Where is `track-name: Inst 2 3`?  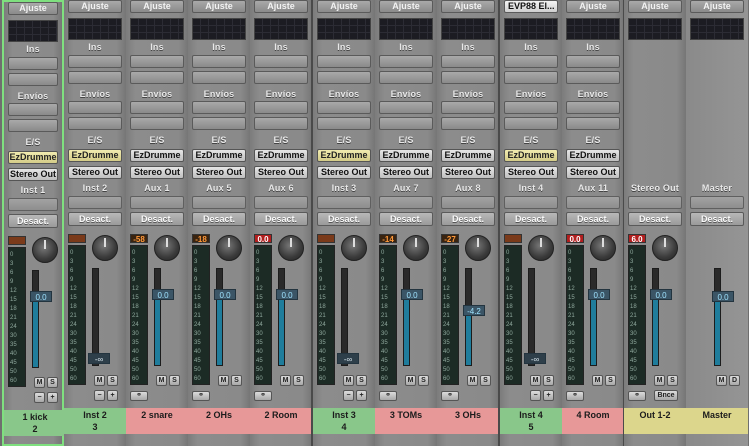
track-name: Inst 2 3 is located at coordinates (95, 421).